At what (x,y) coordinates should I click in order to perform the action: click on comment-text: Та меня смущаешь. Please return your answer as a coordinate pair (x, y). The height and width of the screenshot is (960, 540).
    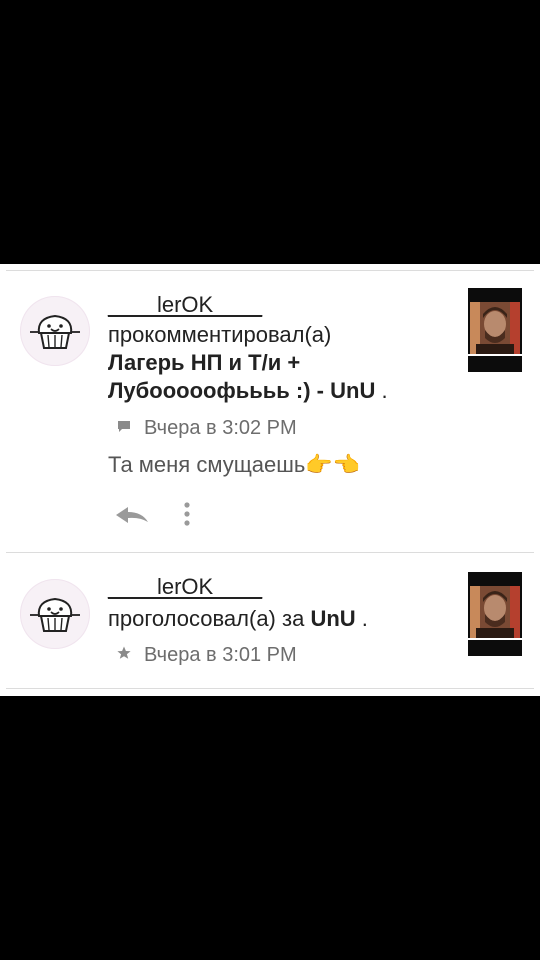
    Looking at the image, I should click on (207, 464).